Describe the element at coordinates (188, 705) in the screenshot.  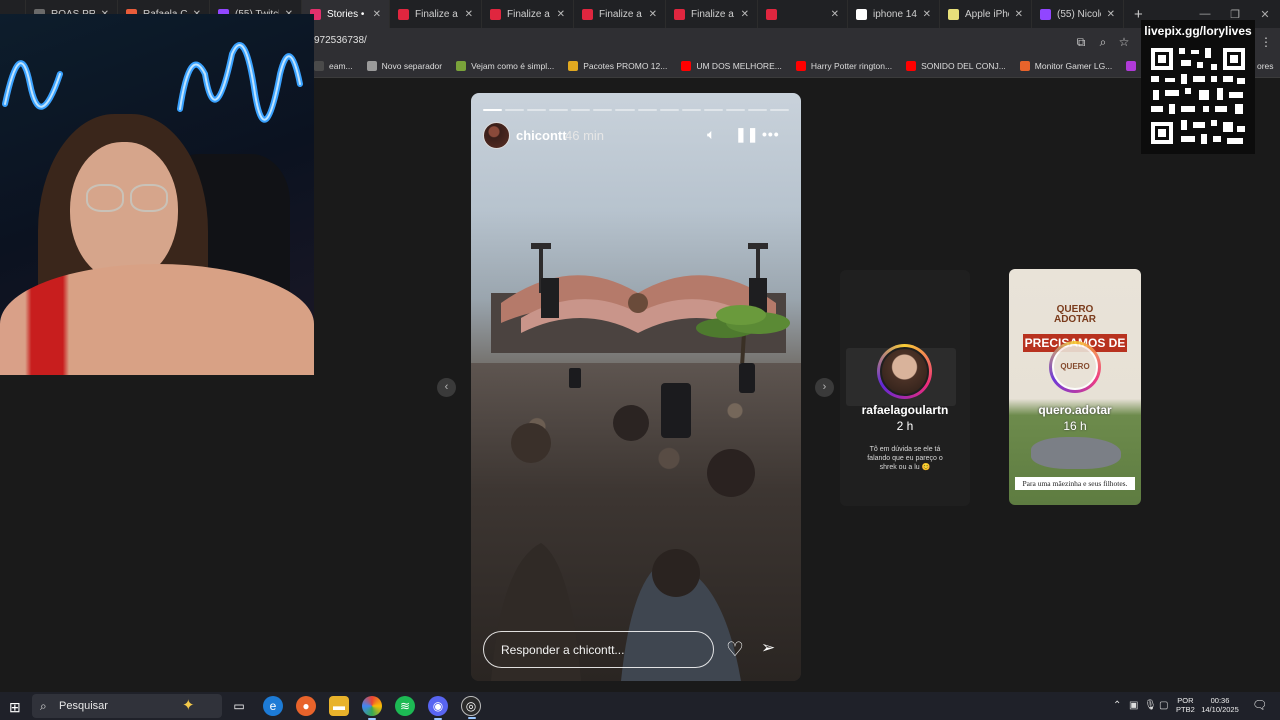
I see `sparkle-icon: ✦` at that location.